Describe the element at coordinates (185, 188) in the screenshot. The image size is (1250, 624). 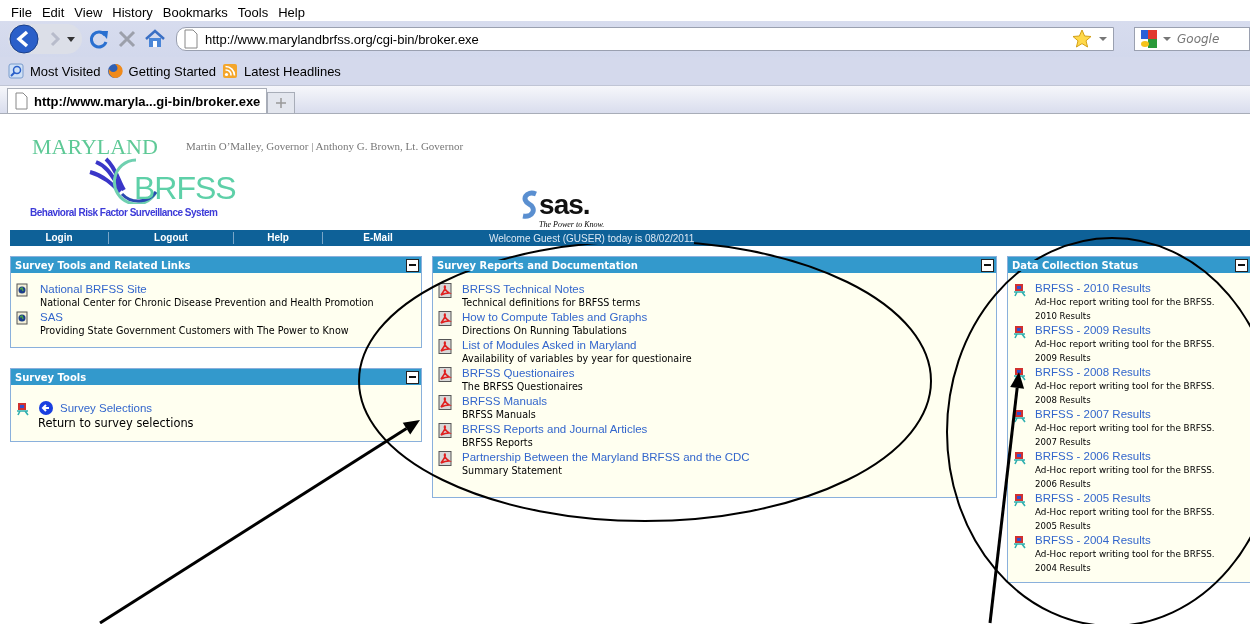
I see `program-logo: BRFSS` at that location.